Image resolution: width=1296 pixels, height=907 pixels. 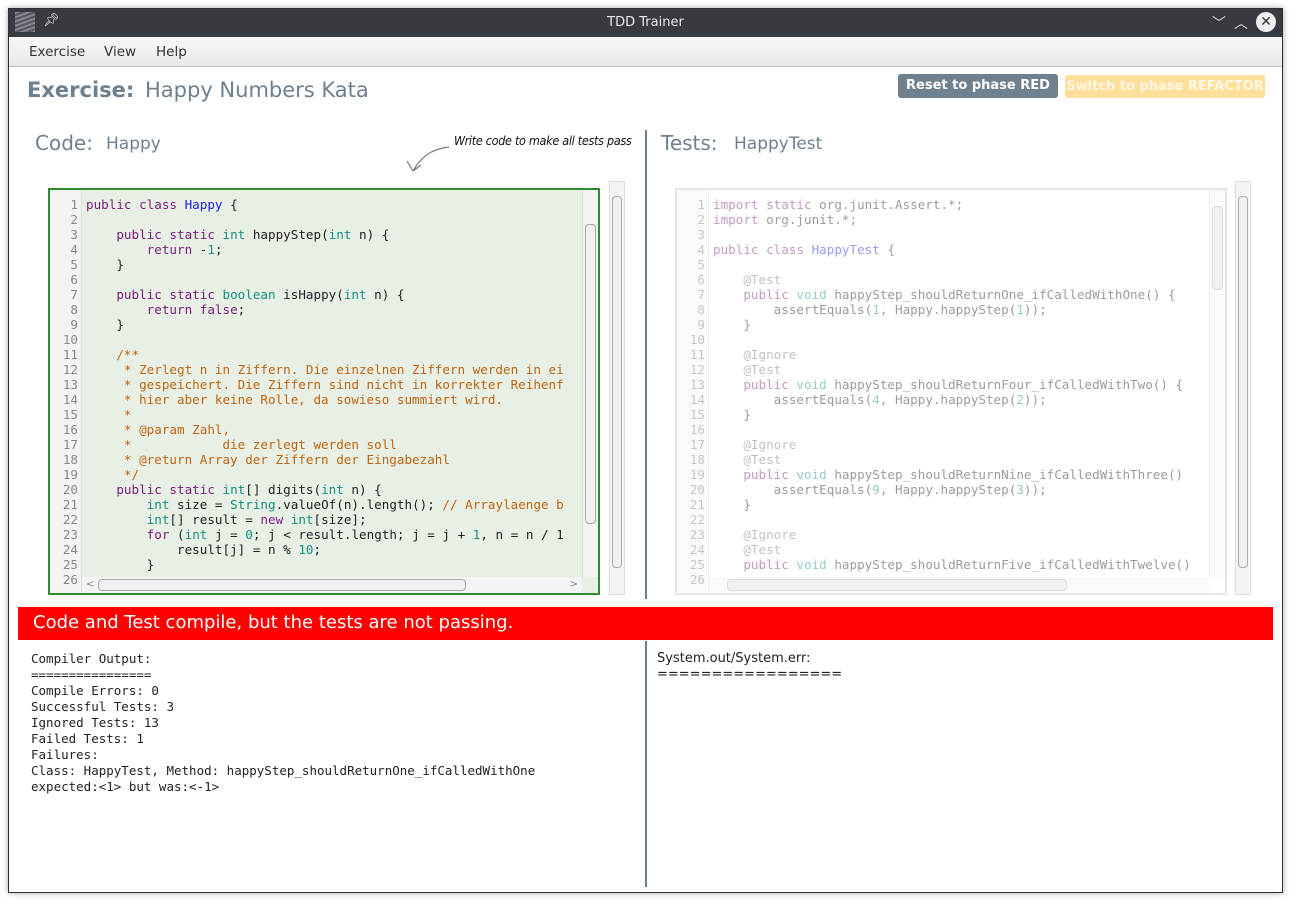 What do you see at coordinates (740, 219) in the screenshot?
I see `code-token: import` at bounding box center [740, 219].